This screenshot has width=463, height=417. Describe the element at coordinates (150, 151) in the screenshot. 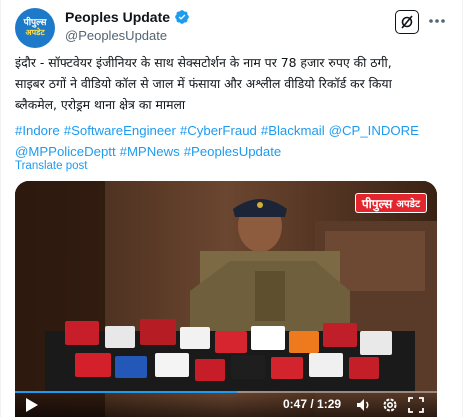

I see `hashtag-link: #MPNews` at that location.